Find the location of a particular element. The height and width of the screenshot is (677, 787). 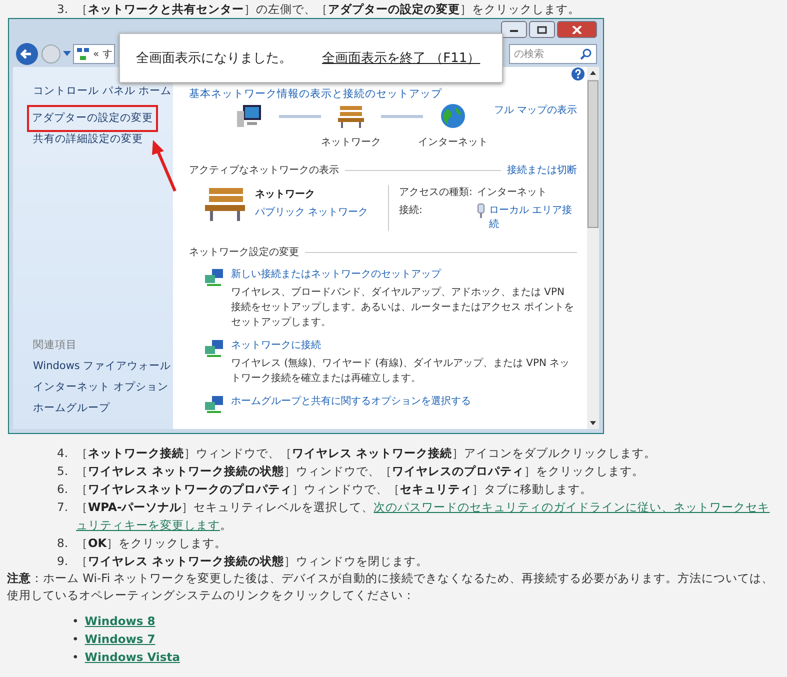

sidebar-link: アダプターの設定の変更 is located at coordinates (92, 118).